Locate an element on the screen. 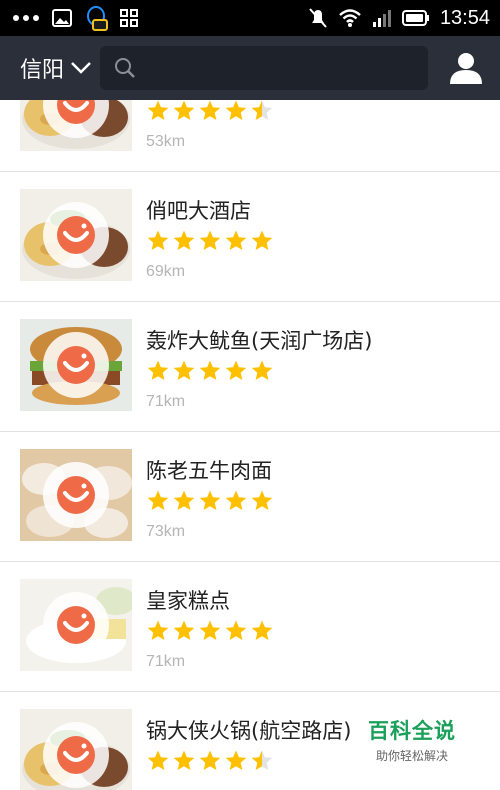  search-icon is located at coordinates (125, 68).